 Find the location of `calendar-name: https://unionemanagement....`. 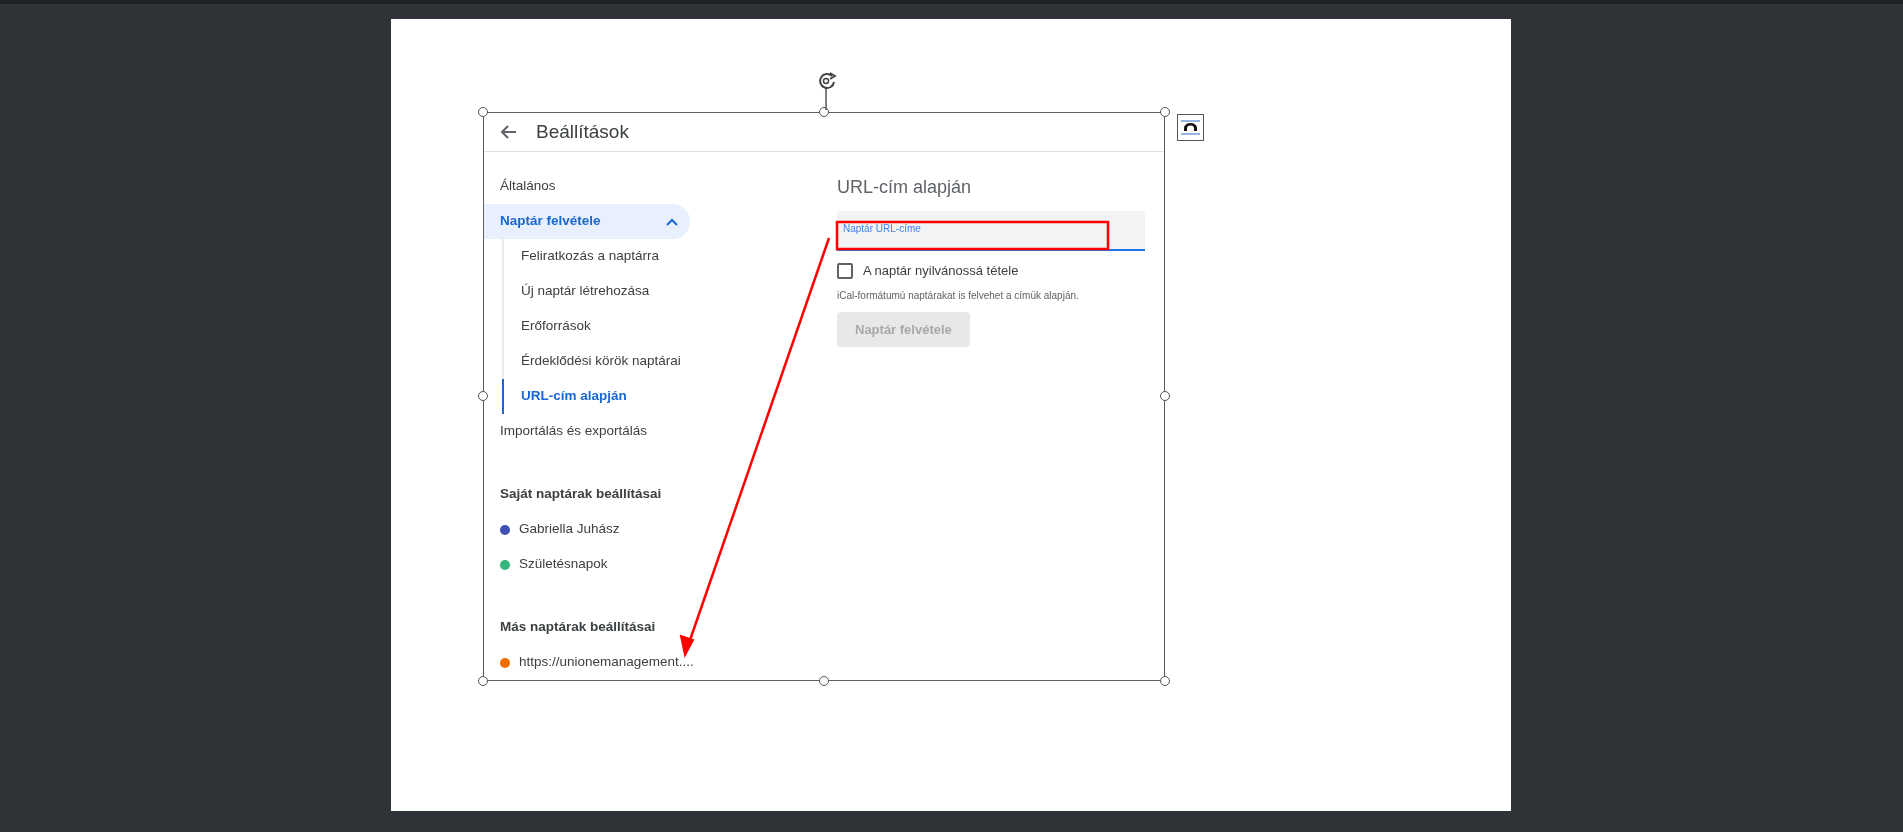

calendar-name: https://unionemanagement.... is located at coordinates (606, 662).